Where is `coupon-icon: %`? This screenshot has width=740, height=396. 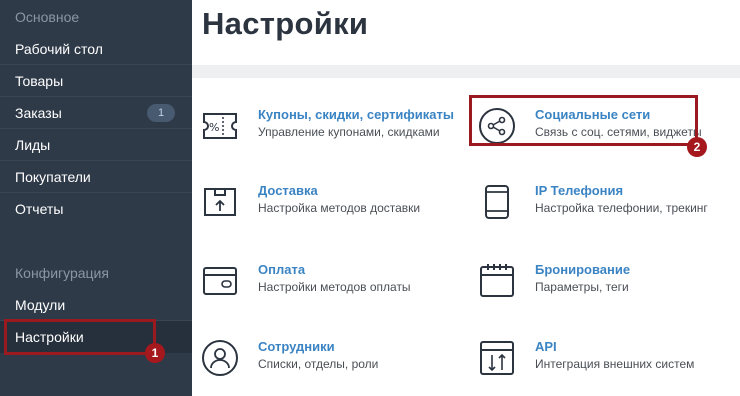
coupon-icon: % is located at coordinates (220, 126).